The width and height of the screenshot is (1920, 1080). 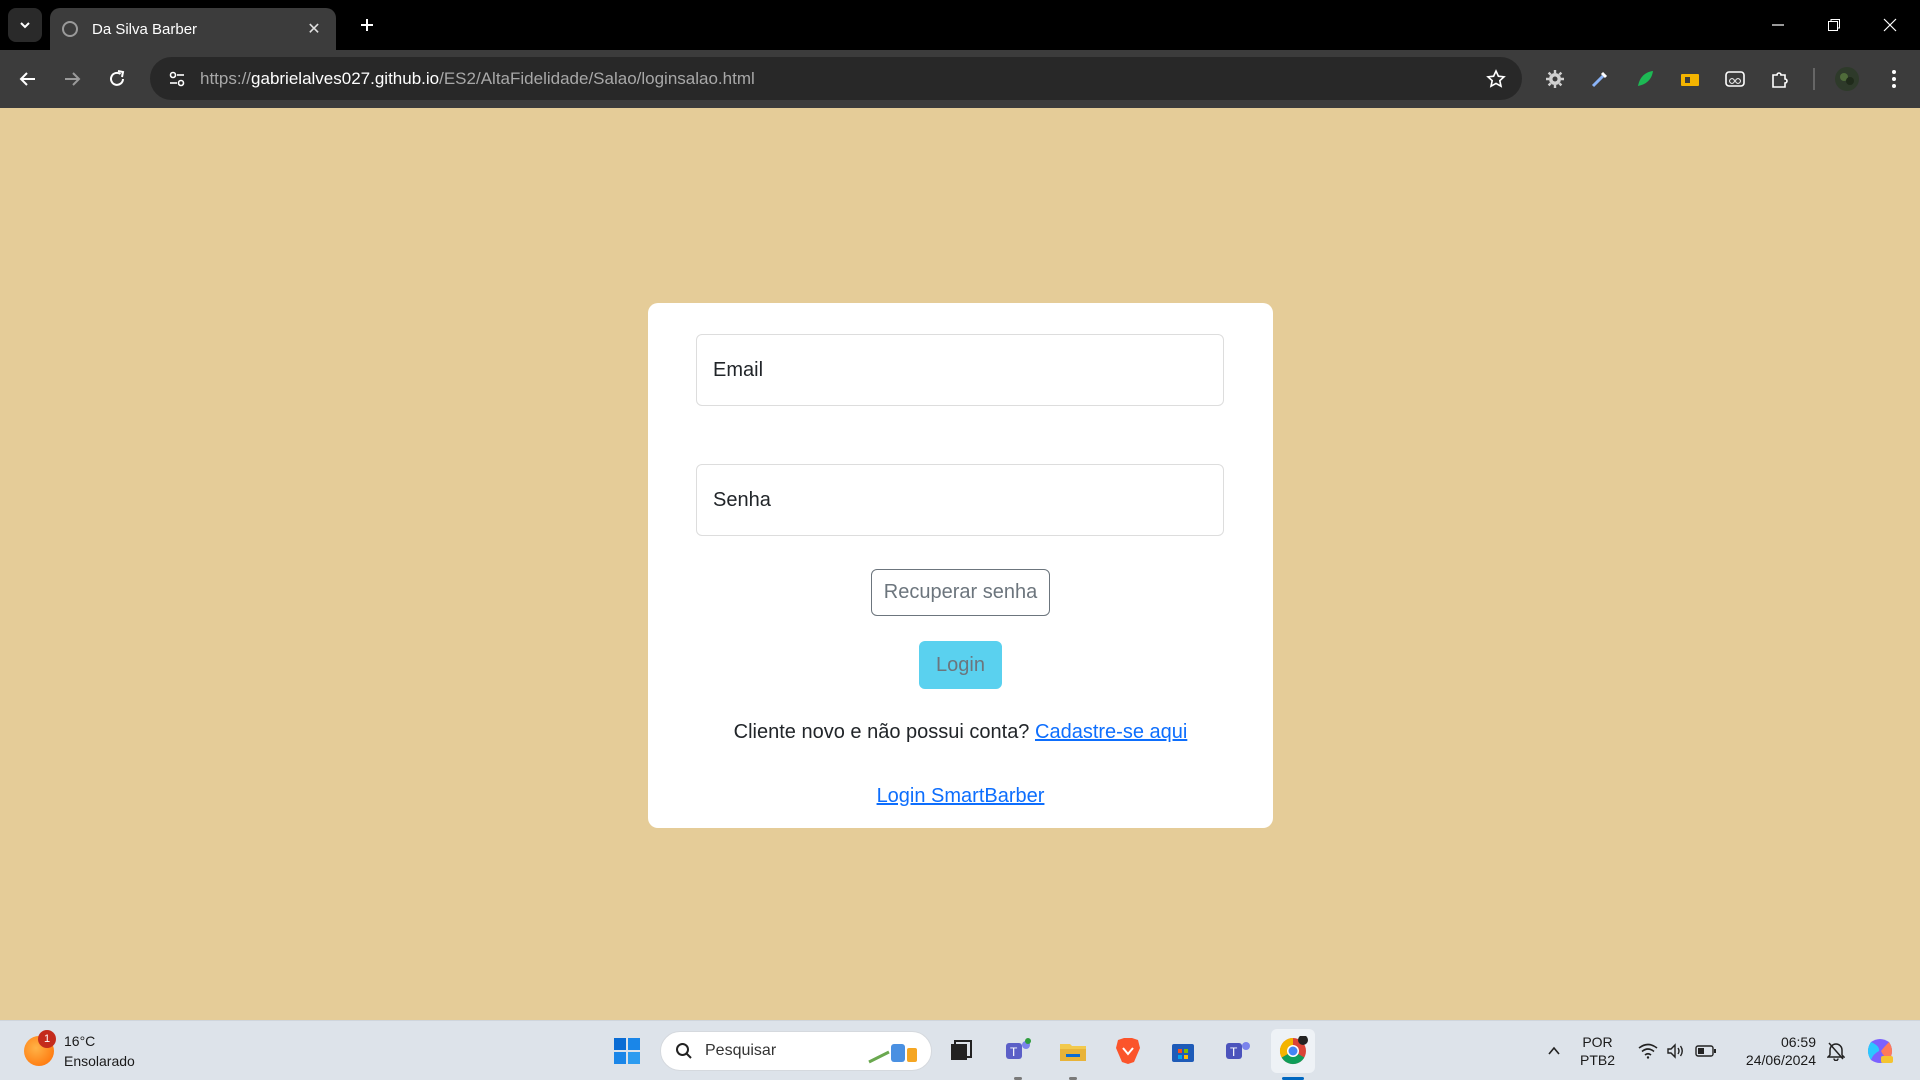 What do you see at coordinates (741, 1050) in the screenshot?
I see `search-placeholder: Pesquisar` at bounding box center [741, 1050].